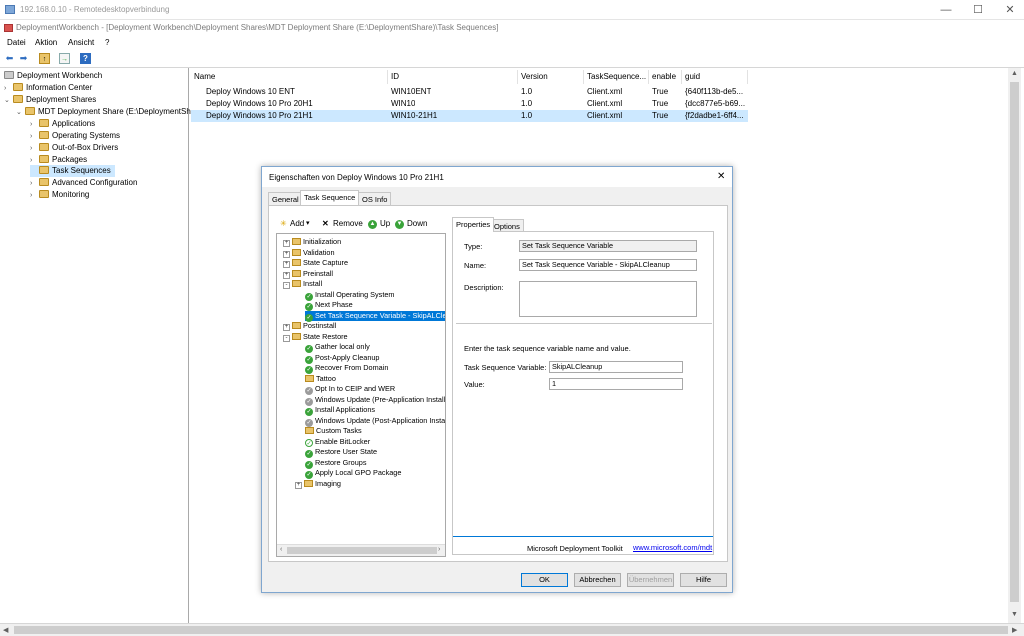 The width and height of the screenshot is (1024, 636). Describe the element at coordinates (1014, 630) in the screenshot. I see `scroll-right-icon: ▶` at that location.